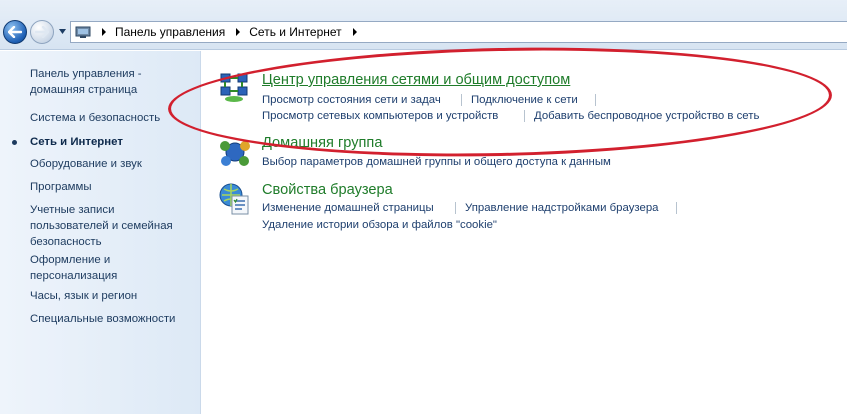 Image resolution: width=847 pixels, height=414 pixels. What do you see at coordinates (646, 116) in the screenshot?
I see `link-add-wireless-device: Добавить беспроводное устройство в сеть` at bounding box center [646, 116].